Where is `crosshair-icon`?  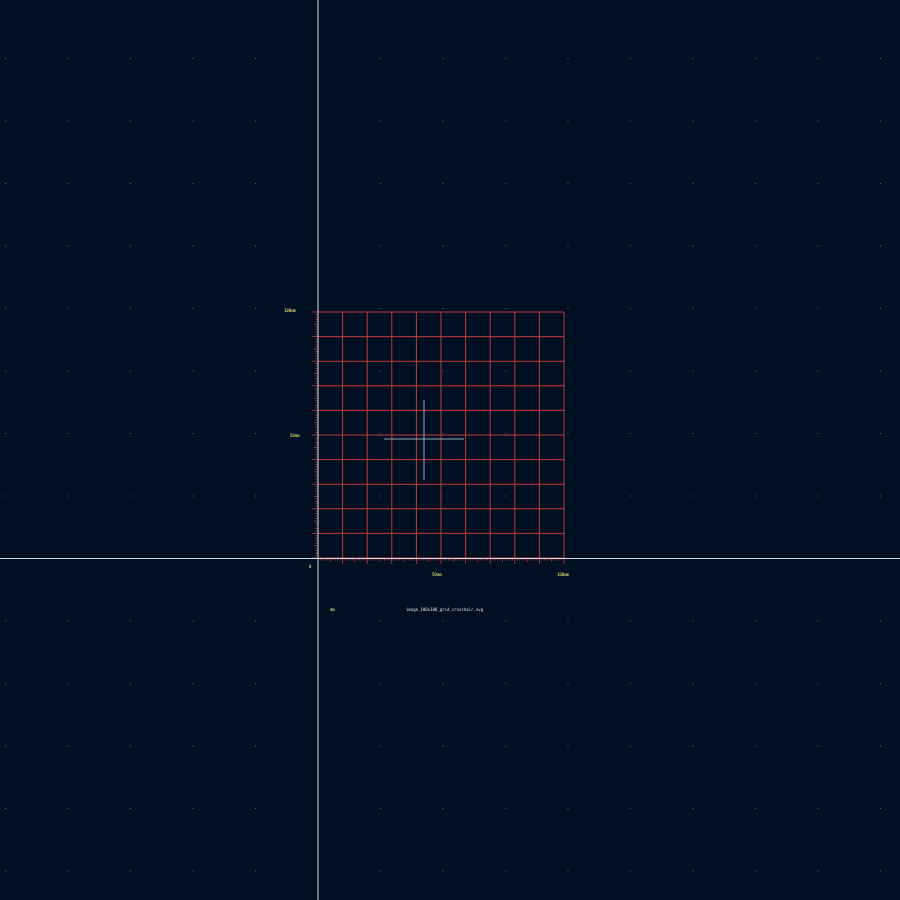
crosshair-icon is located at coordinates (424, 440).